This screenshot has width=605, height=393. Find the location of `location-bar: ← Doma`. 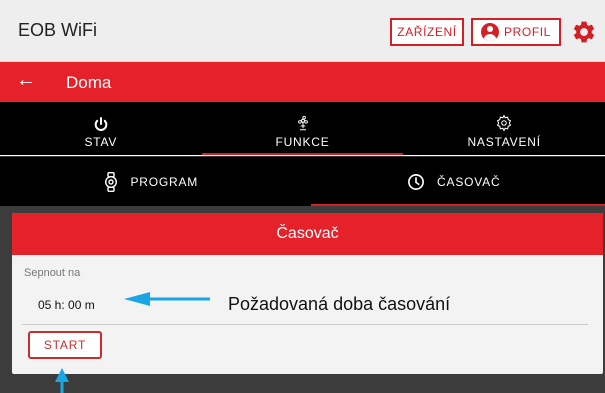

location-bar: ← Doma is located at coordinates (302, 82).